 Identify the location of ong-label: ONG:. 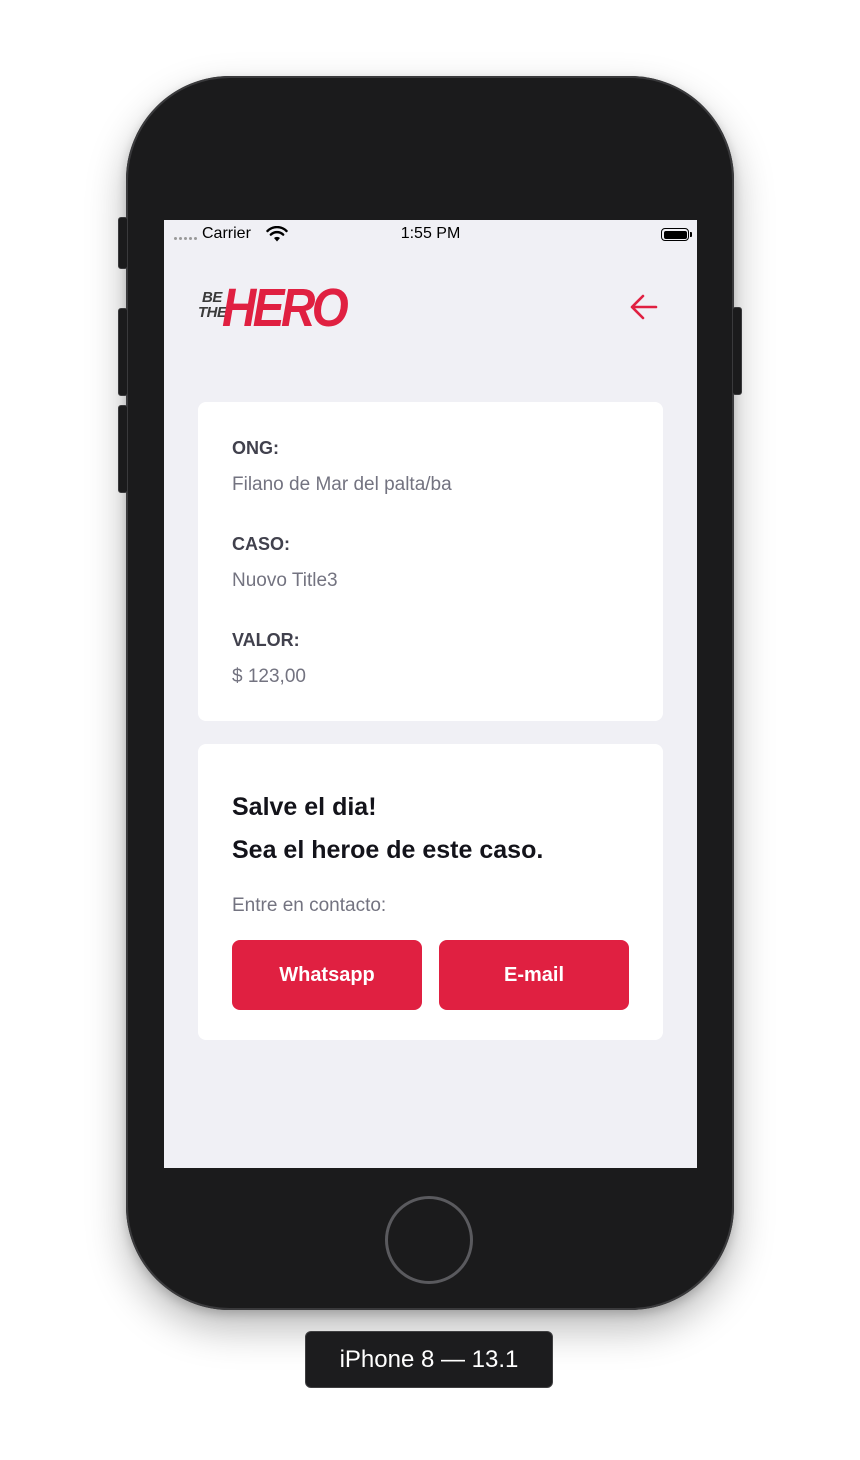
(255, 448).